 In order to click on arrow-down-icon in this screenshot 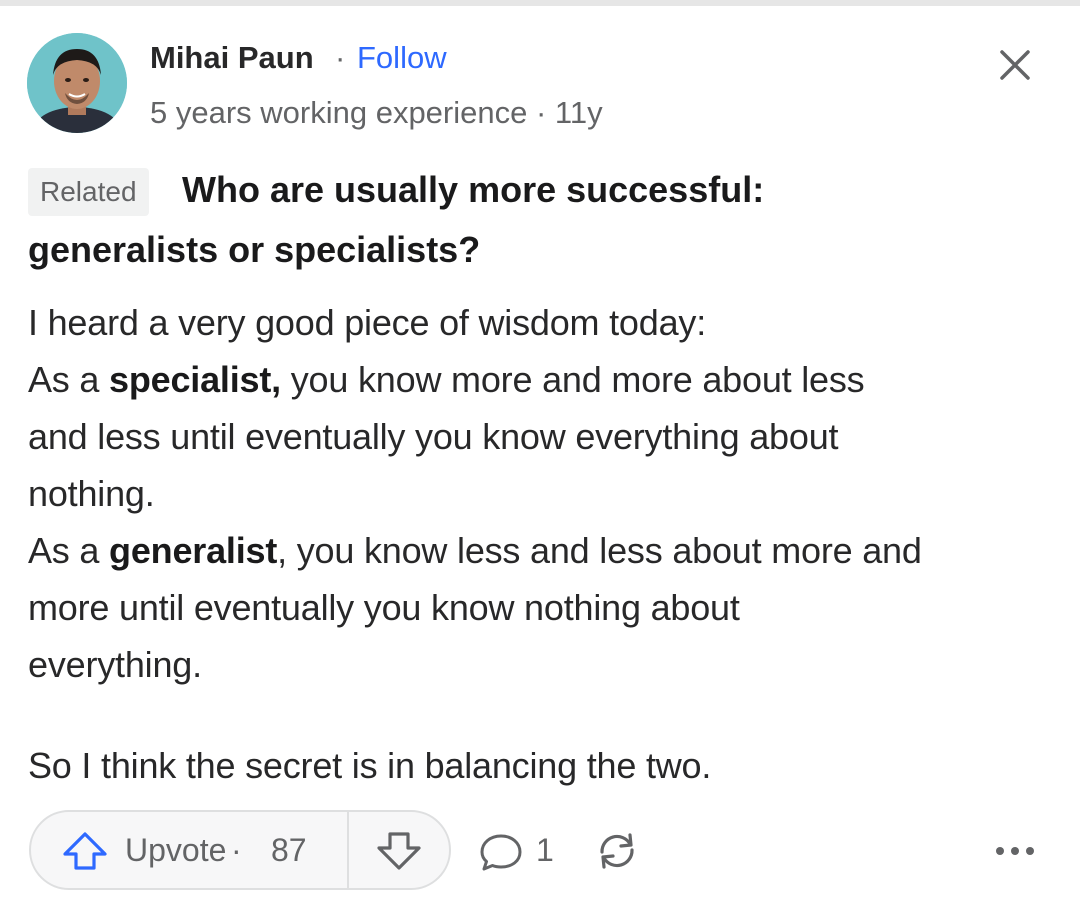, I will do `click(399, 851)`.